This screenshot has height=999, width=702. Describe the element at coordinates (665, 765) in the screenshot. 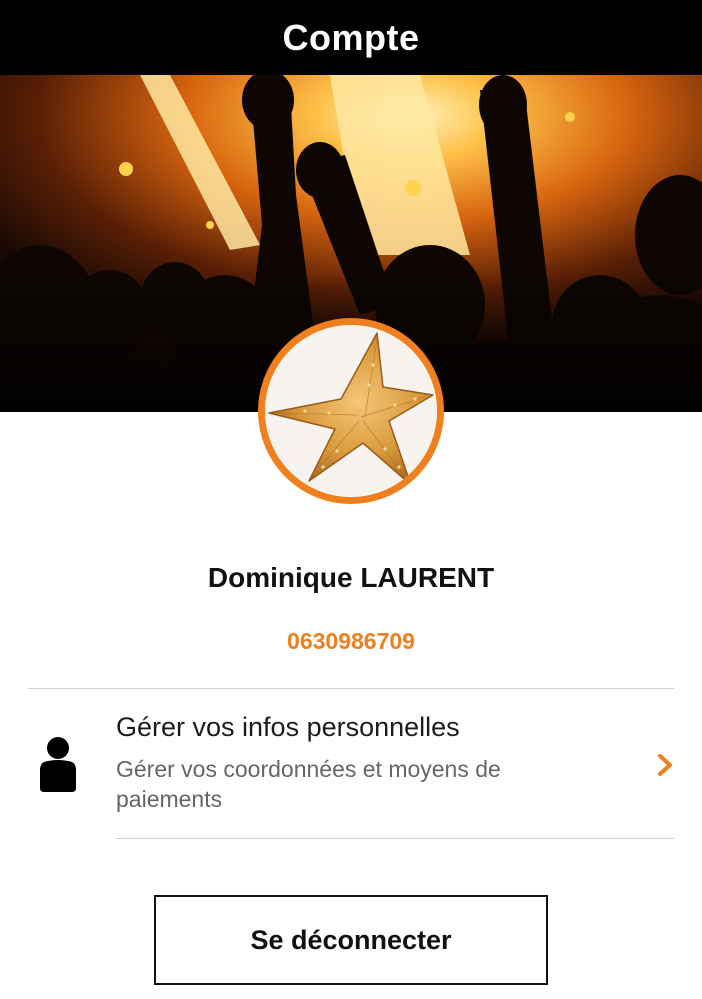

I see `chevron-right-icon` at that location.